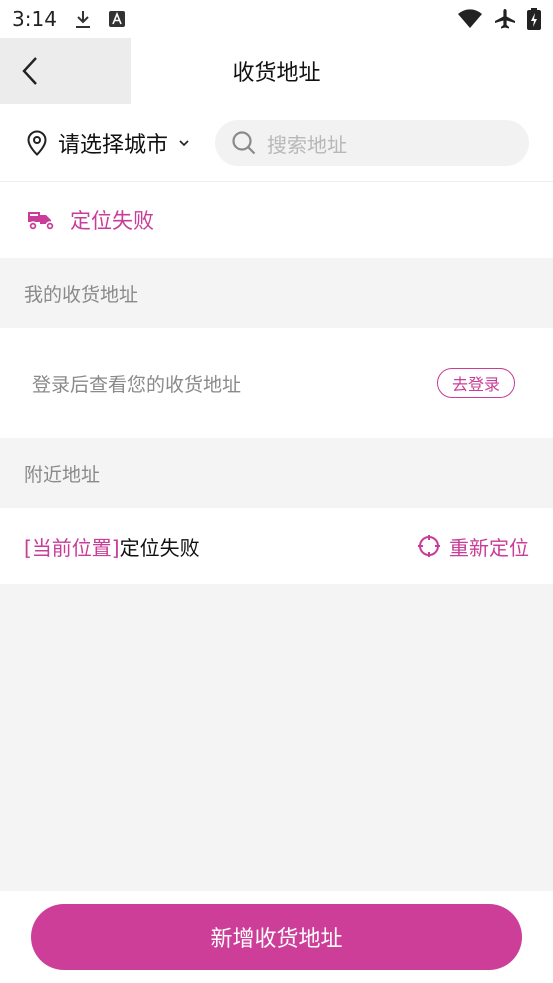 The image size is (553, 983). What do you see at coordinates (159, 547) in the screenshot?
I see `current-location-status: 定位失败` at bounding box center [159, 547].